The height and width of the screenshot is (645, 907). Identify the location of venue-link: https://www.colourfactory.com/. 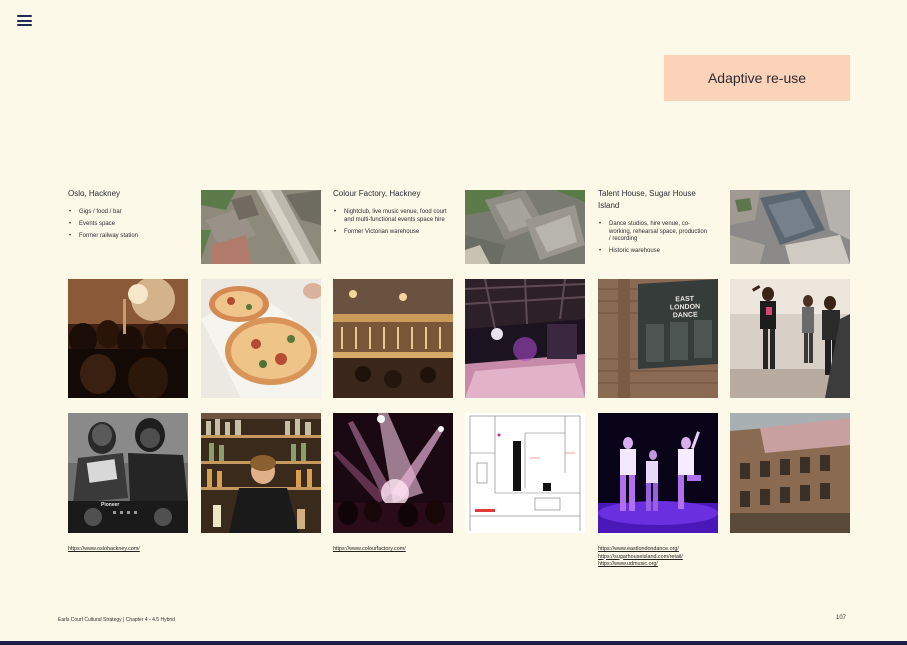
(369, 550).